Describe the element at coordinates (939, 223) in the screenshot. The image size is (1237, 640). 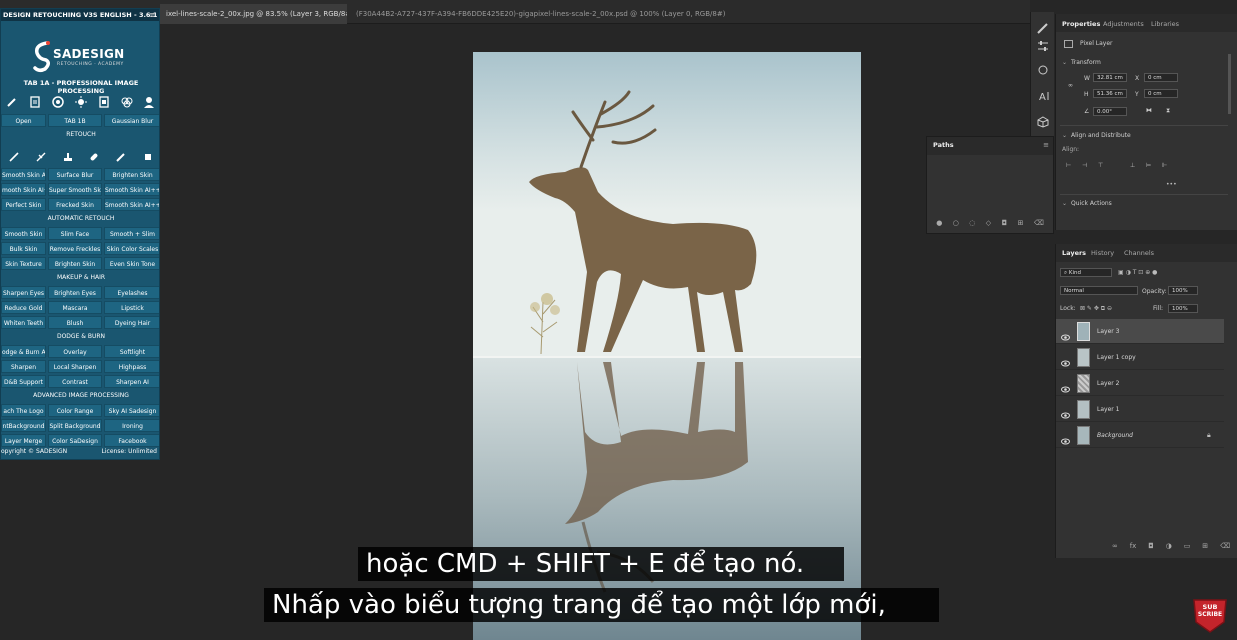
I see `fill-path-icon: ●` at that location.